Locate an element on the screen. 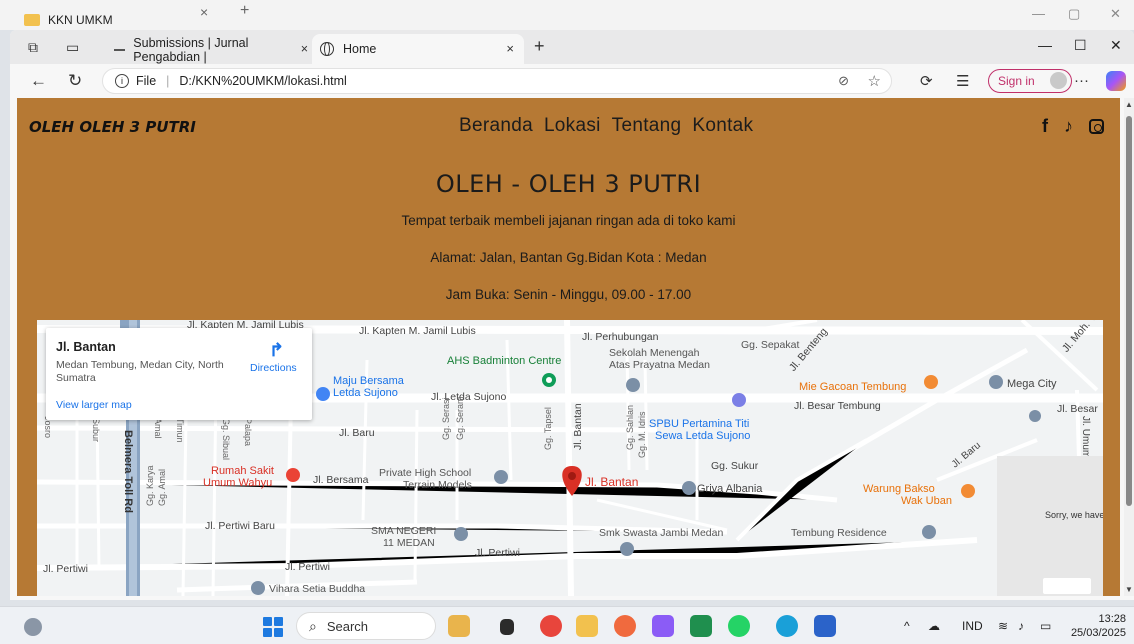 This screenshot has width=1134, height=644. map-label-sekolah-2: Atas Prayatna Medan is located at coordinates (659, 365).